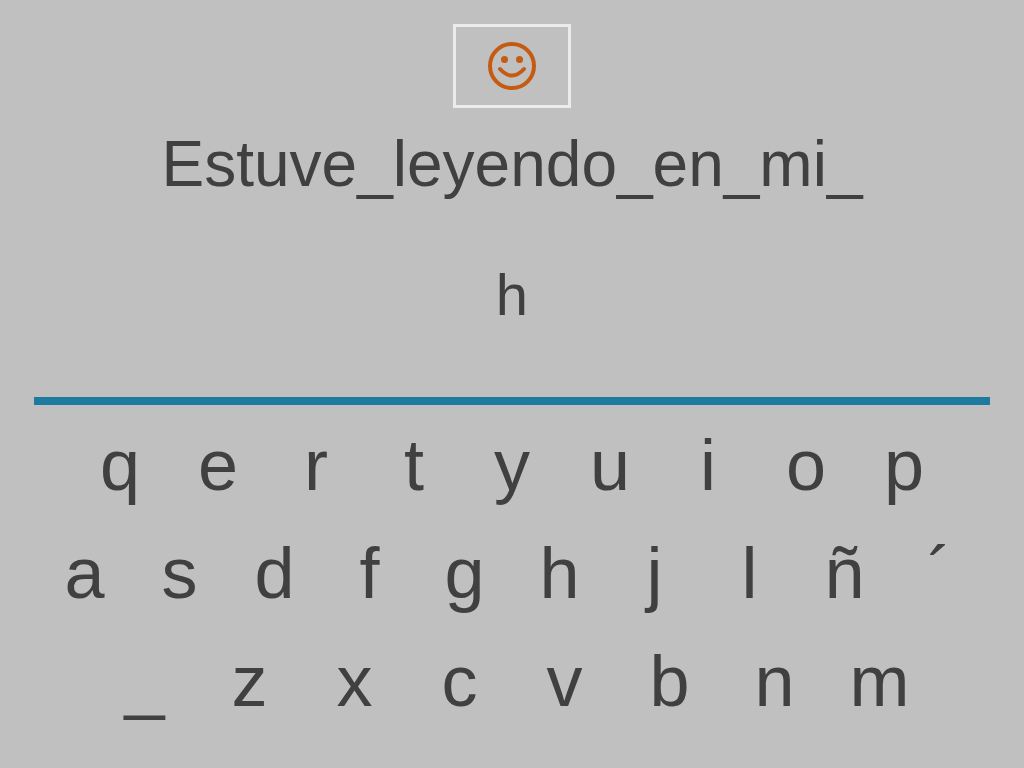 Image resolution: width=1024 pixels, height=768 pixels. I want to click on keyboard-key: i, so click(708, 465).